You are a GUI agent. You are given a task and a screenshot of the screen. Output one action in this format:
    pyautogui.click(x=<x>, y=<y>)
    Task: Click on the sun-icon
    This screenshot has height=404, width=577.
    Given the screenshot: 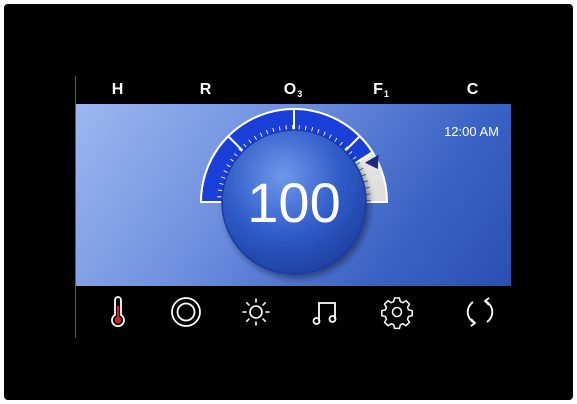 What is the action you would take?
    pyautogui.click(x=256, y=312)
    